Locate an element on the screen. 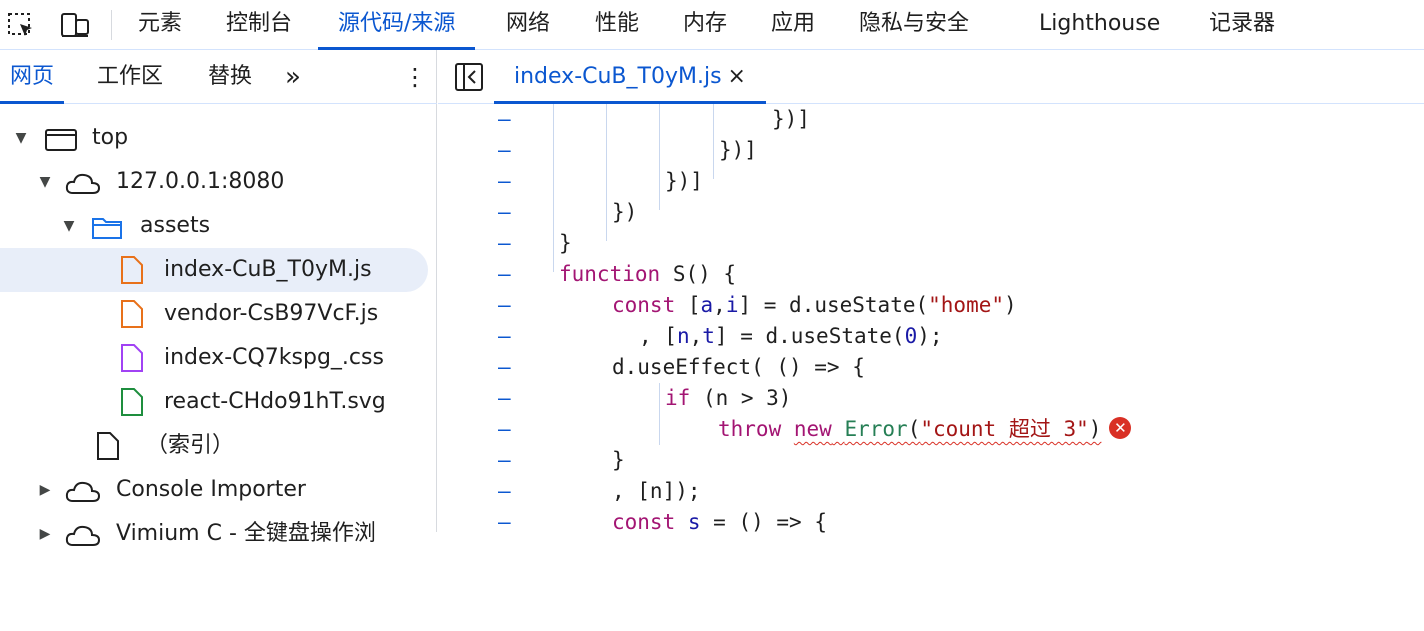  tree-item-label: vendor-CsB97VcF.js is located at coordinates (271, 313).